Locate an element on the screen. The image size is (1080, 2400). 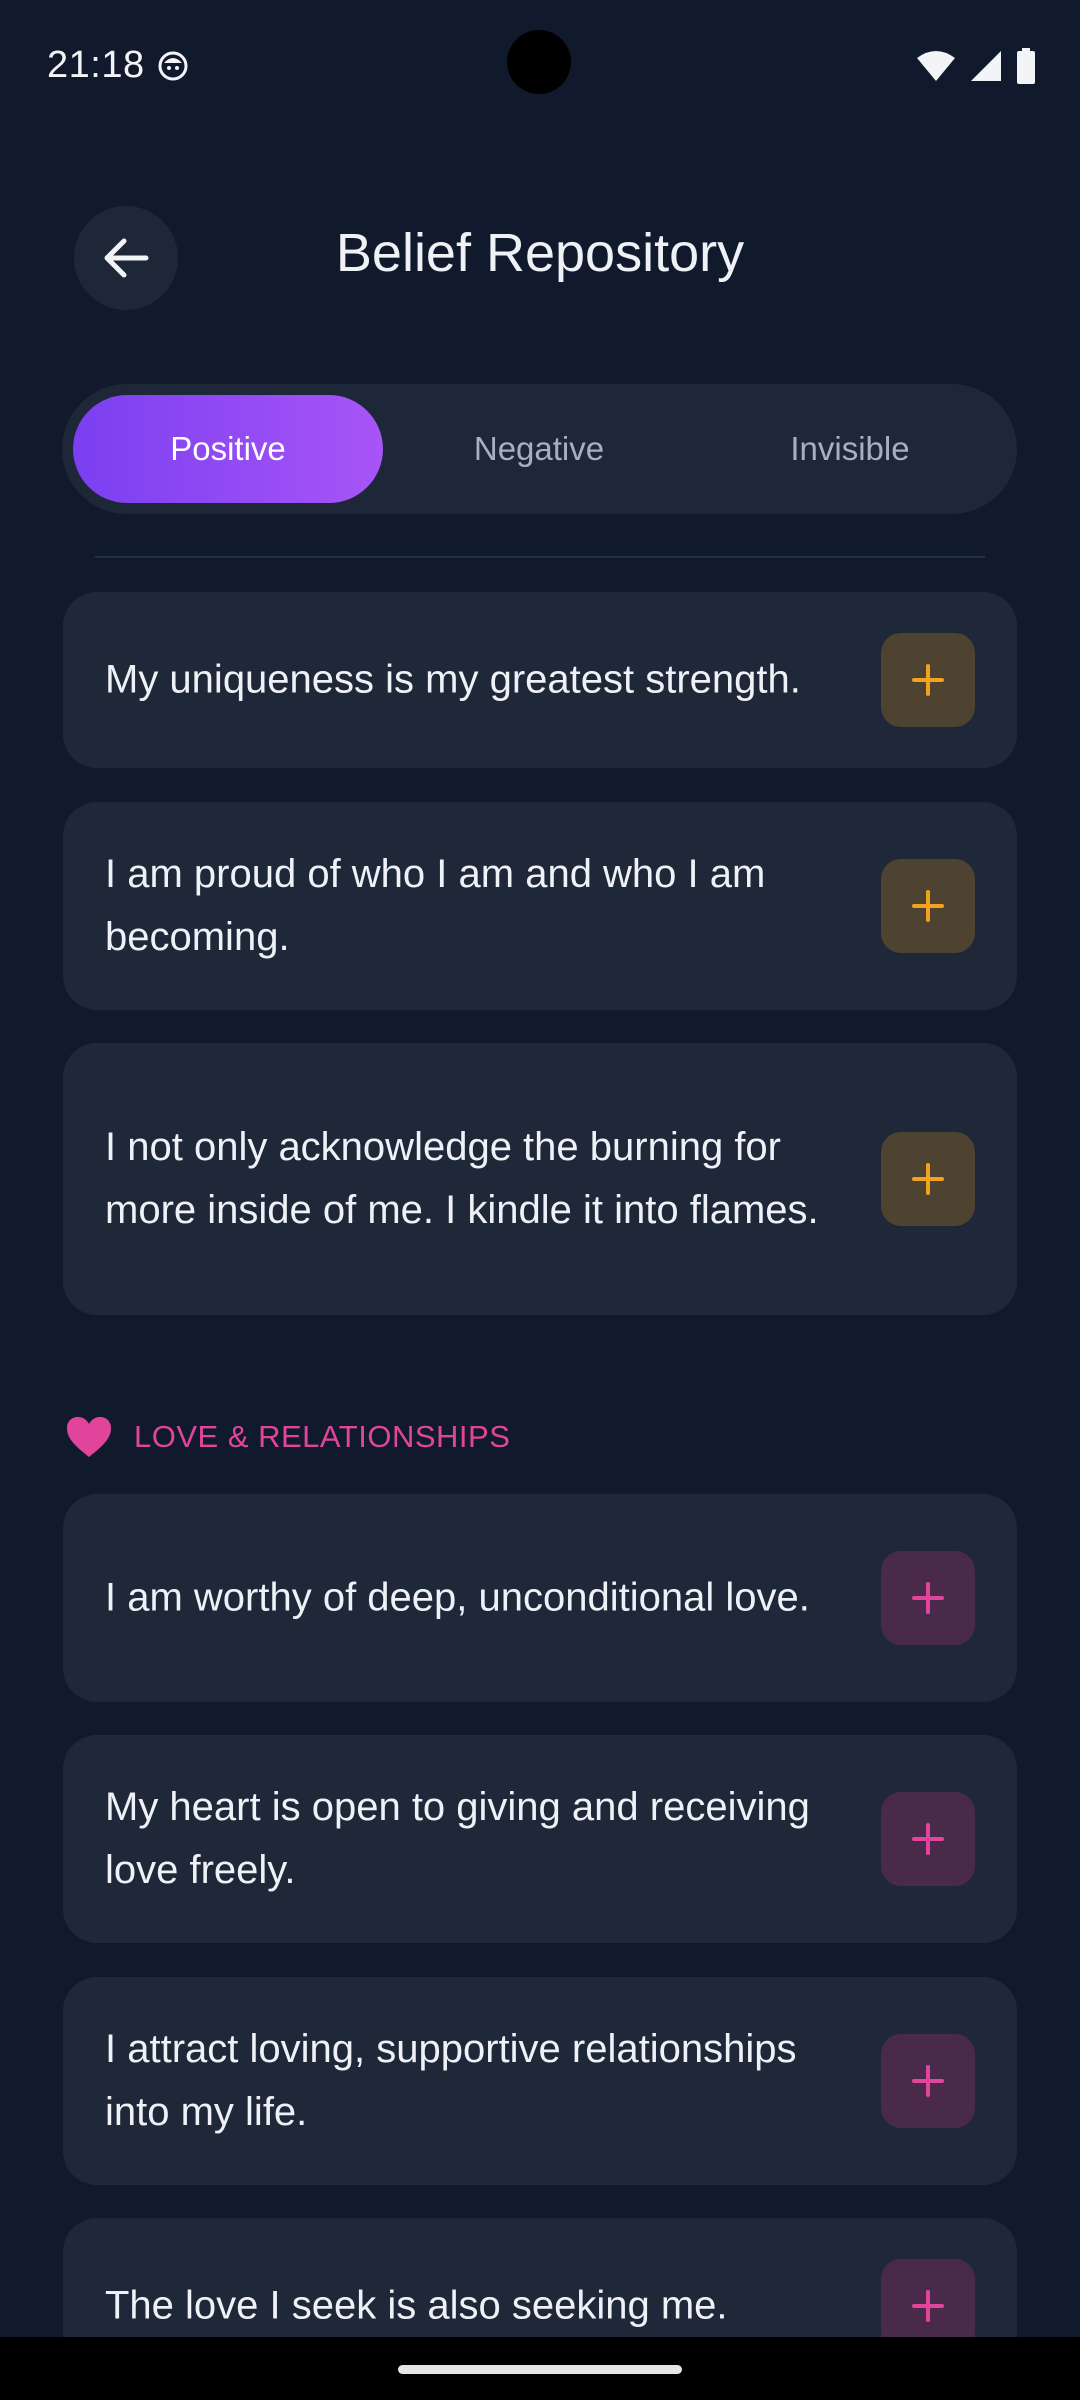
tab-invisible: Invisible is located at coordinates (850, 449).